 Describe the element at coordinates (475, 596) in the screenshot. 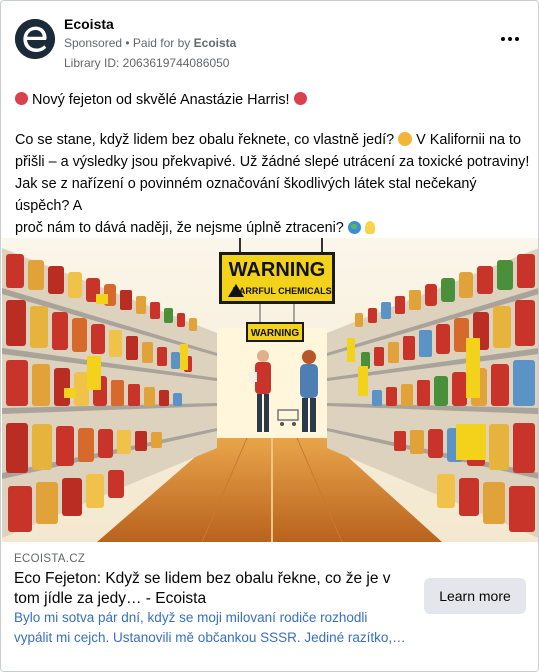

I see `learn-more-button: Learn more` at that location.